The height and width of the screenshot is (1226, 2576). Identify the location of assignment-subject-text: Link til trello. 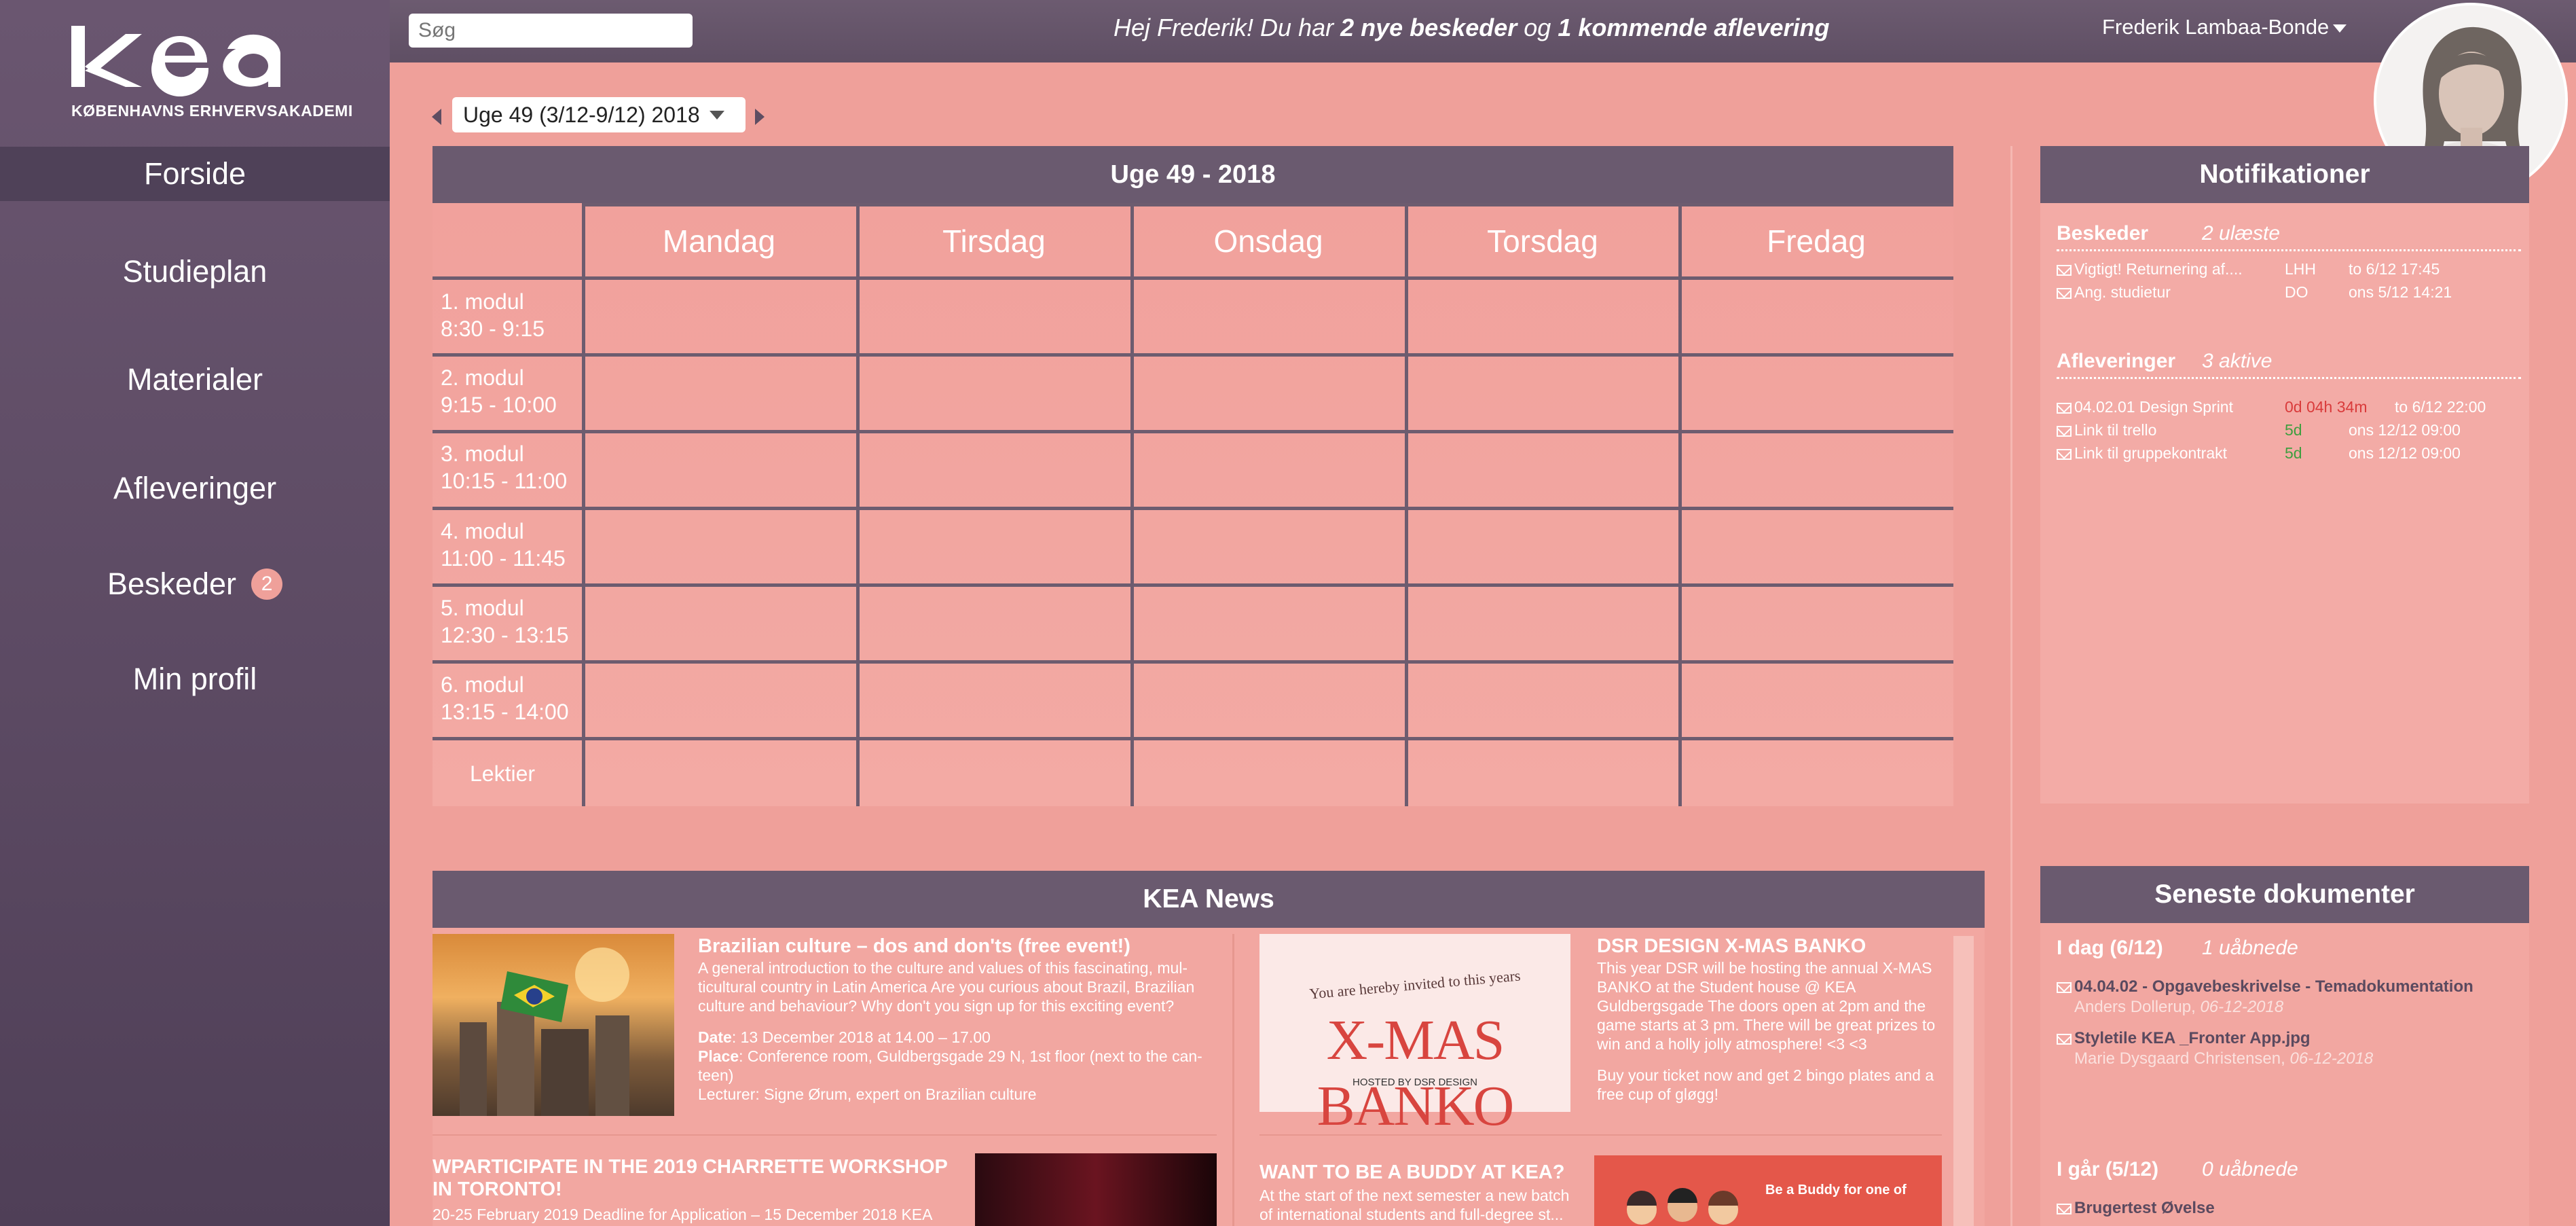
(2115, 430).